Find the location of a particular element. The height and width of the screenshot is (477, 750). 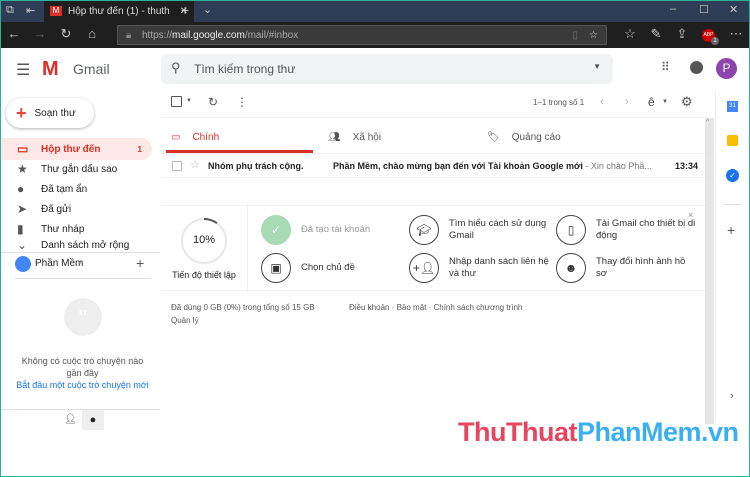

compose-button: + Soạn thư is located at coordinates (50, 113).